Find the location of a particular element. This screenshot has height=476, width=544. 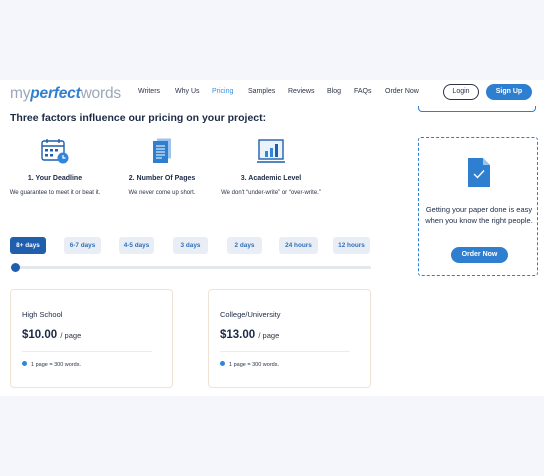

nav-why-us: Why Us is located at coordinates (187, 91).